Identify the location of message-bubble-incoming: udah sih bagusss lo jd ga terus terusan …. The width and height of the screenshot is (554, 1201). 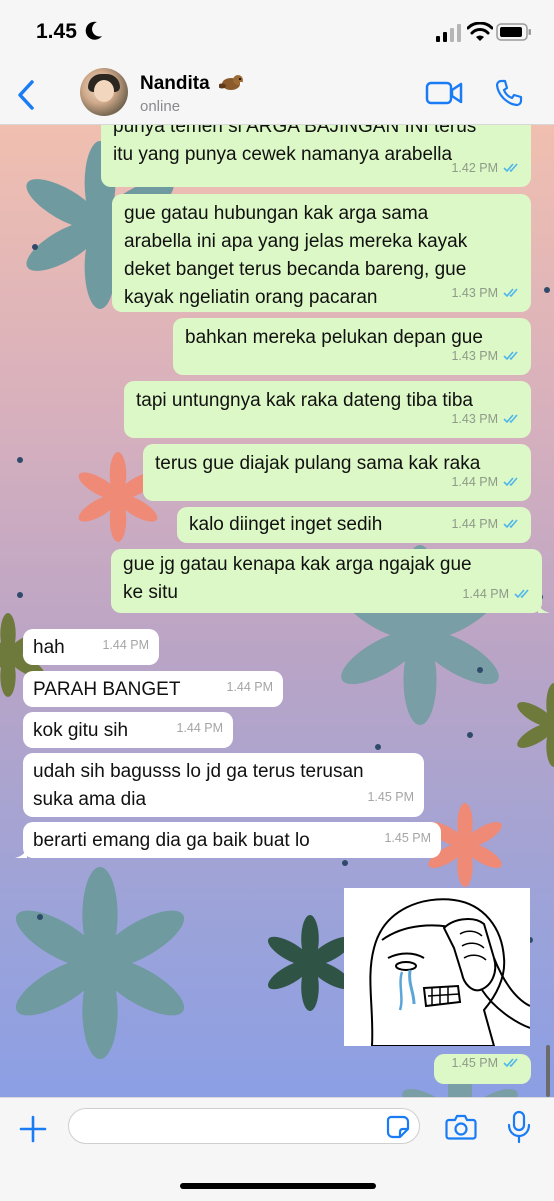
(223, 785).